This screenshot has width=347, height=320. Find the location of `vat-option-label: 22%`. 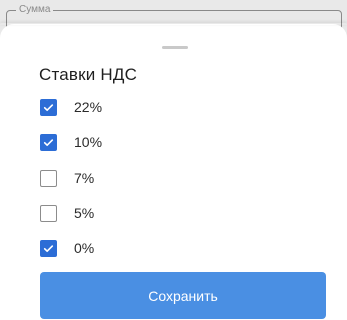

vat-option-label: 22% is located at coordinates (88, 107).